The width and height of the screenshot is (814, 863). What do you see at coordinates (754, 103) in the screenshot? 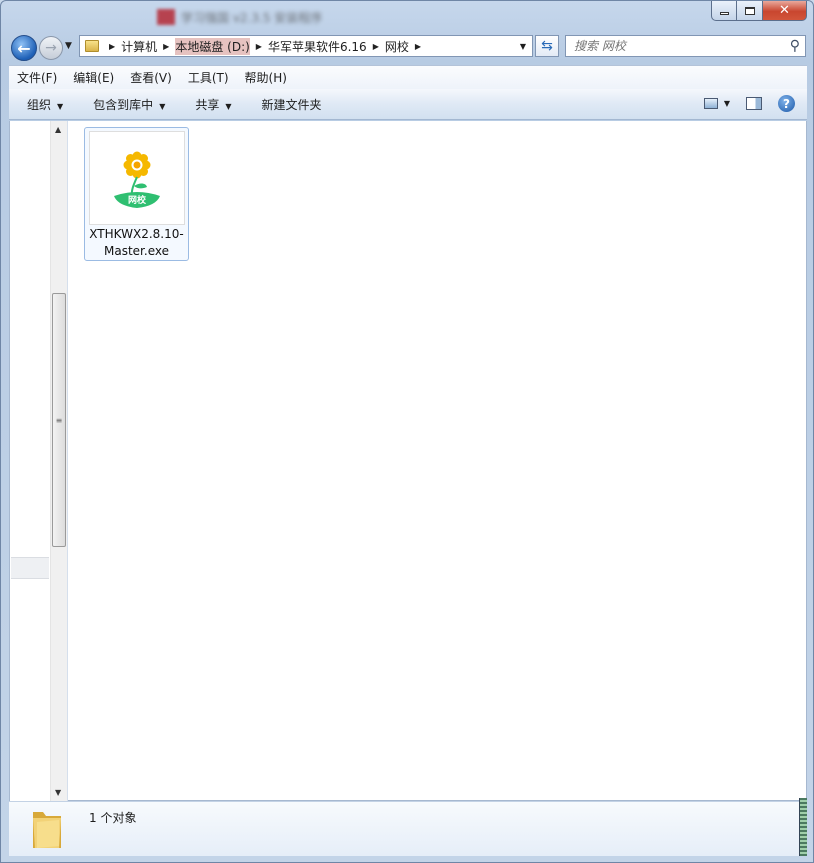
I see `preview-pane-icon` at bounding box center [754, 103].